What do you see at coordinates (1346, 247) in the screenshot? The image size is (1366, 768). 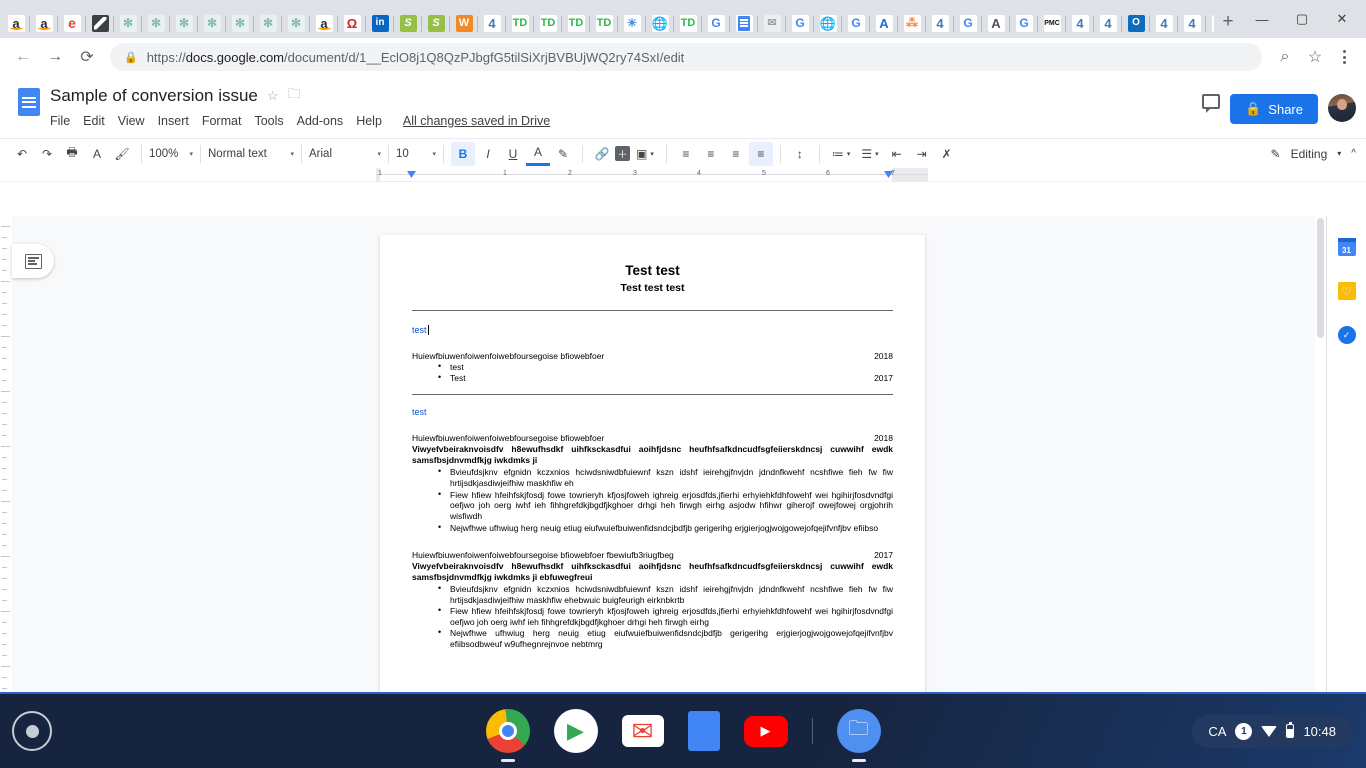 I see `calendar-icon: 31` at bounding box center [1346, 247].